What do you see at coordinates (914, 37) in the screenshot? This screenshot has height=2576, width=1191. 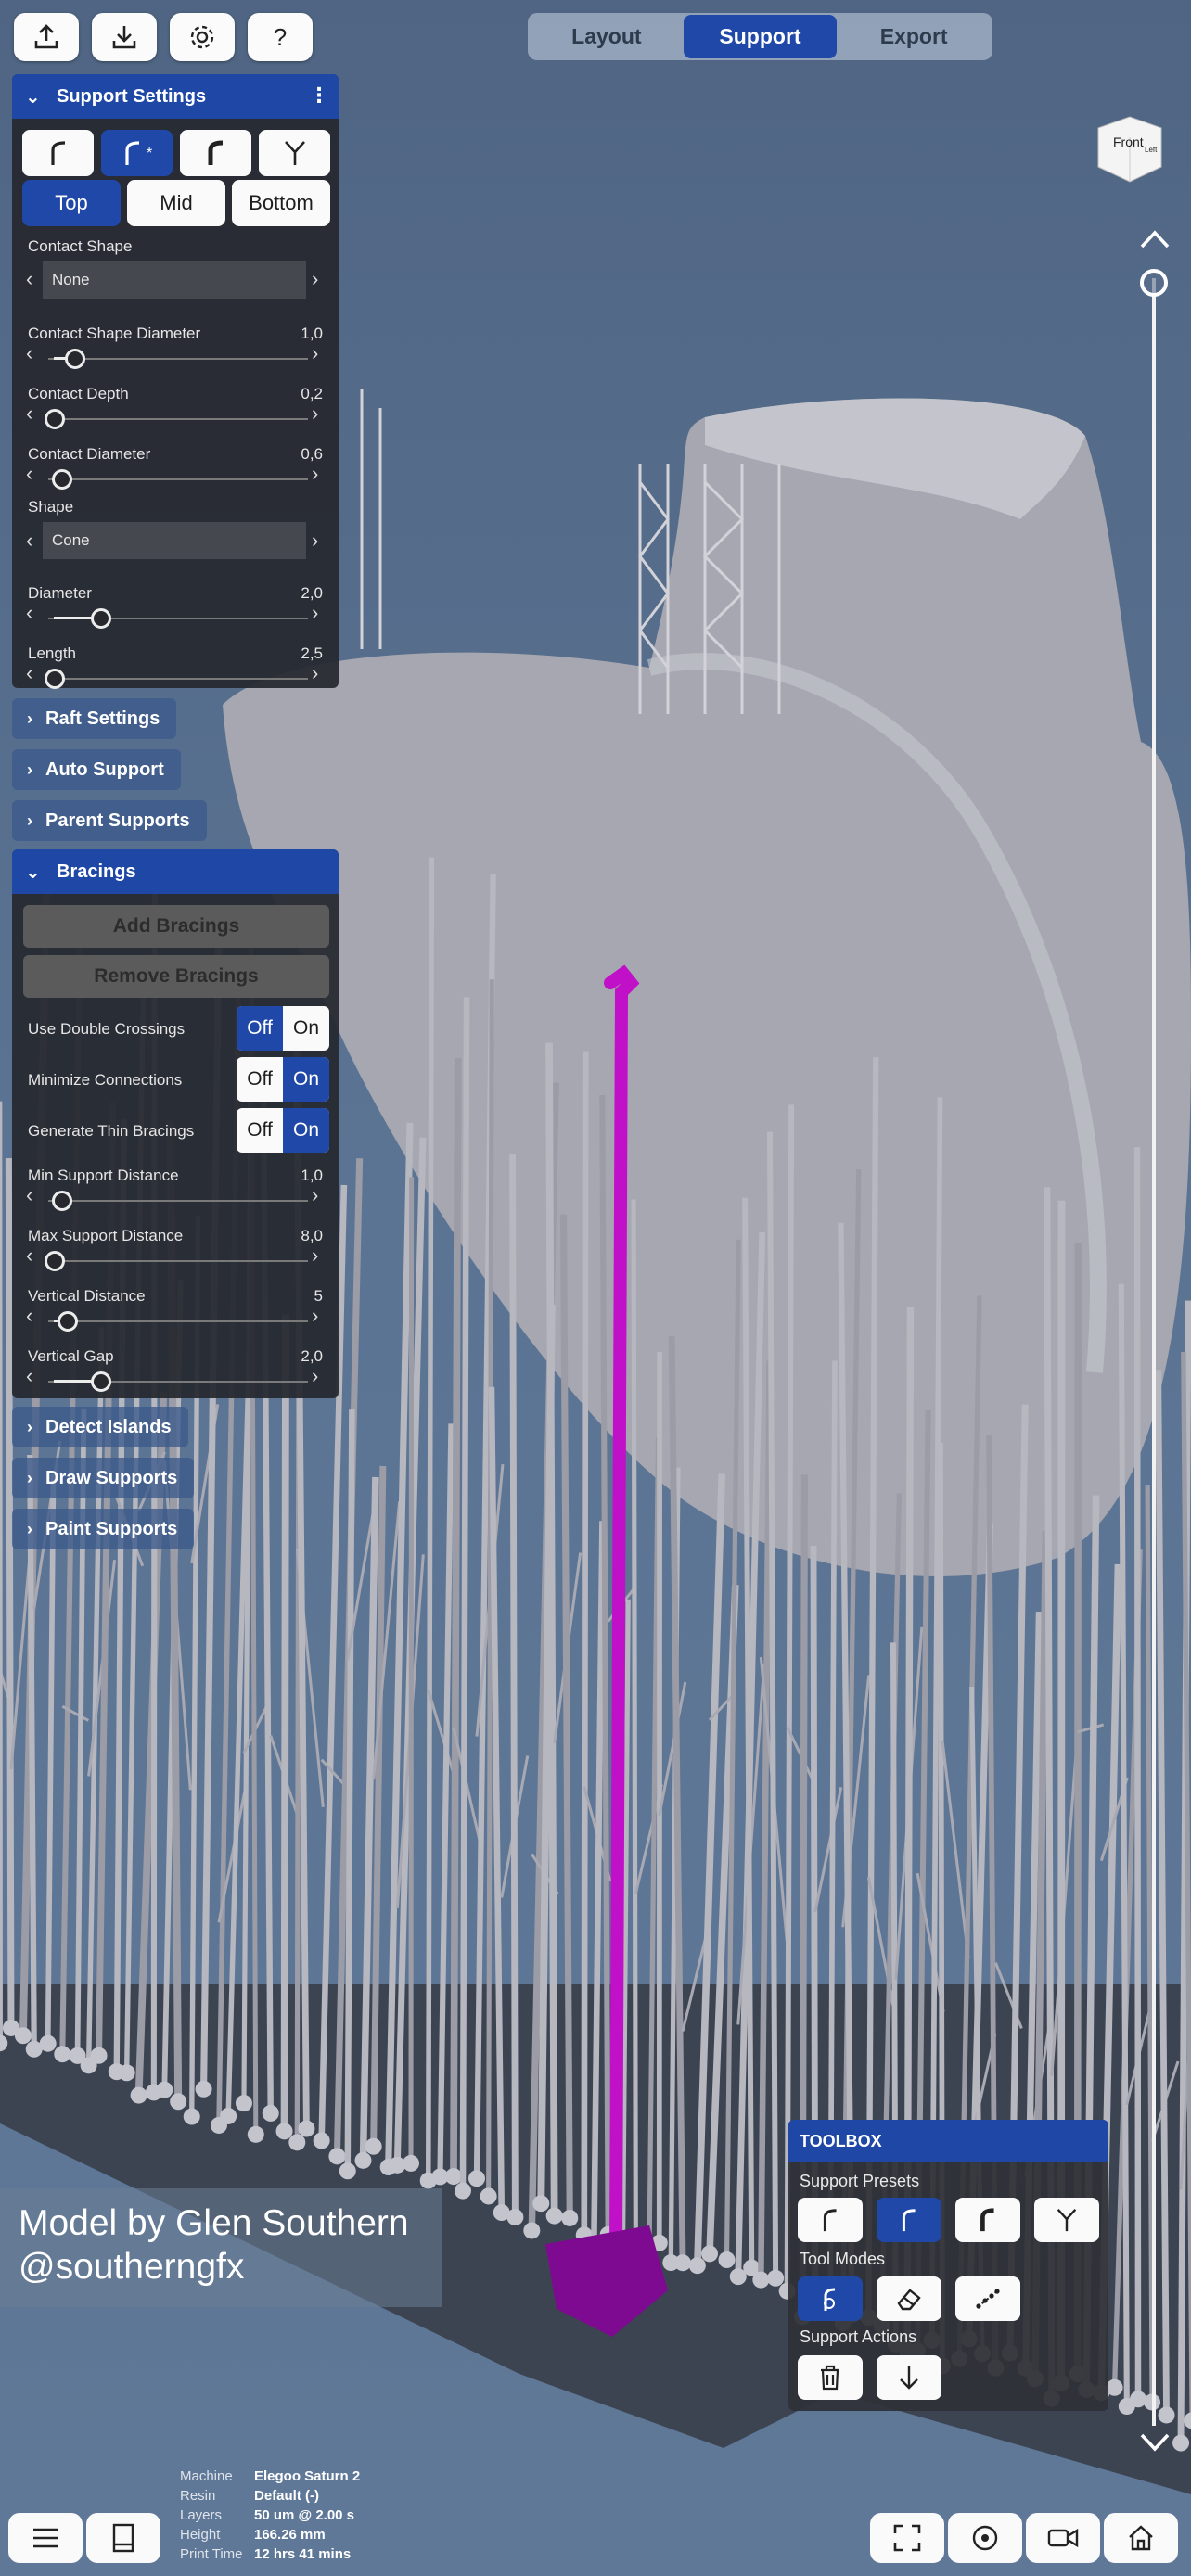 I see `tab-export: Export` at bounding box center [914, 37].